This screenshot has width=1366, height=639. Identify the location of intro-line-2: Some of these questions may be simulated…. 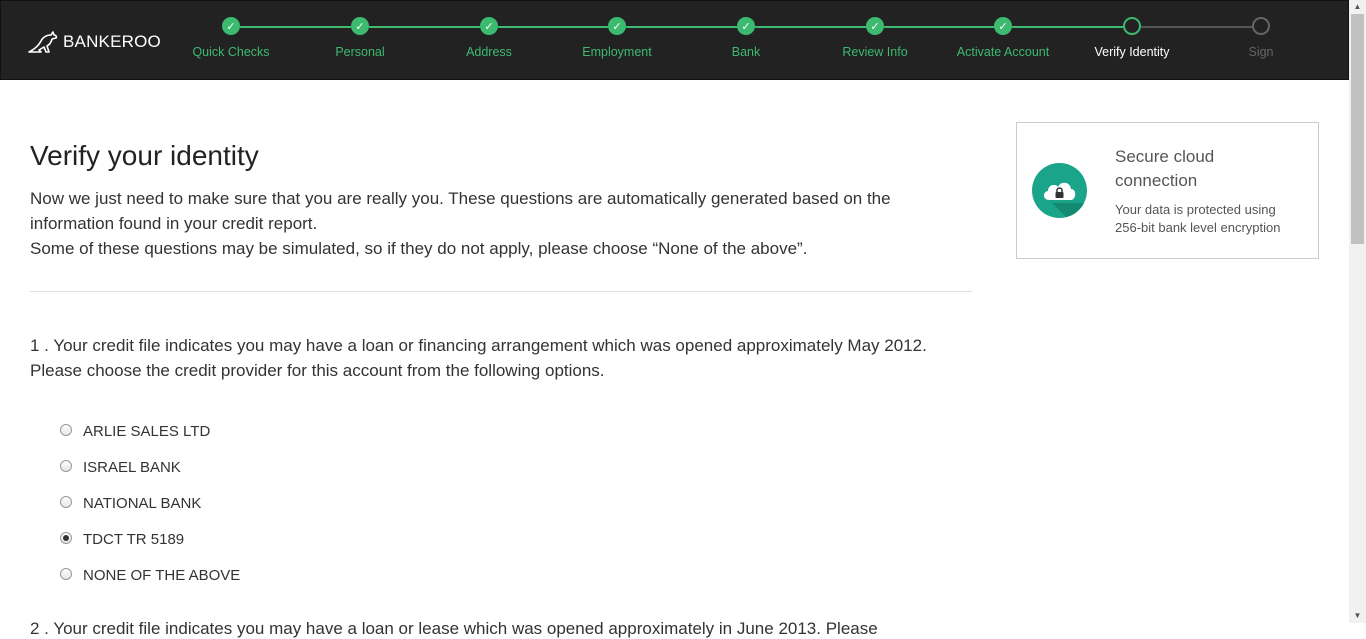
(419, 248).